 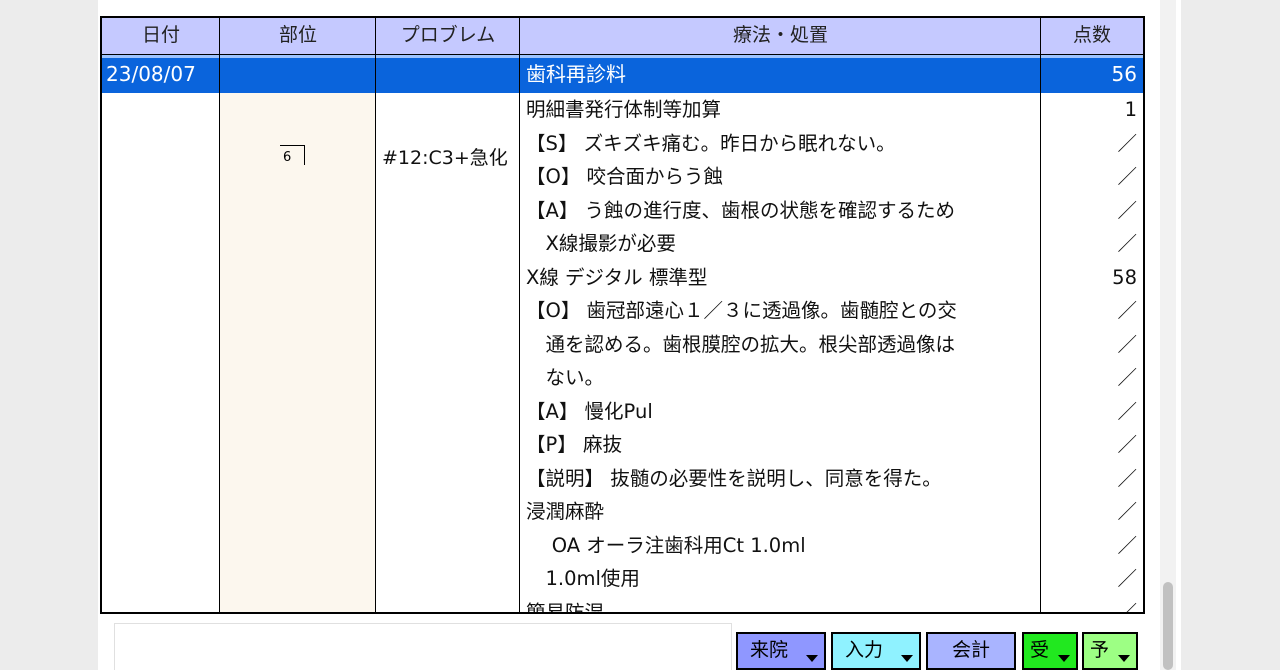 What do you see at coordinates (1124, 74) in the screenshot?
I see `visit-points: 56` at bounding box center [1124, 74].